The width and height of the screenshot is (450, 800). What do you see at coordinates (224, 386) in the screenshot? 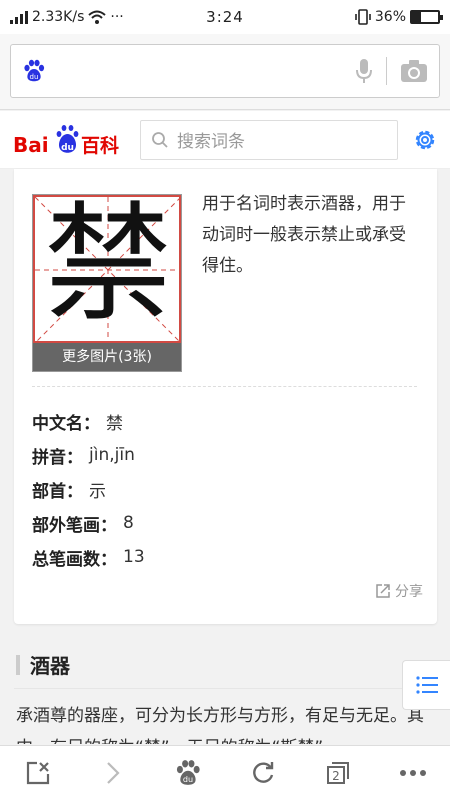
I see `card-divider` at bounding box center [224, 386].